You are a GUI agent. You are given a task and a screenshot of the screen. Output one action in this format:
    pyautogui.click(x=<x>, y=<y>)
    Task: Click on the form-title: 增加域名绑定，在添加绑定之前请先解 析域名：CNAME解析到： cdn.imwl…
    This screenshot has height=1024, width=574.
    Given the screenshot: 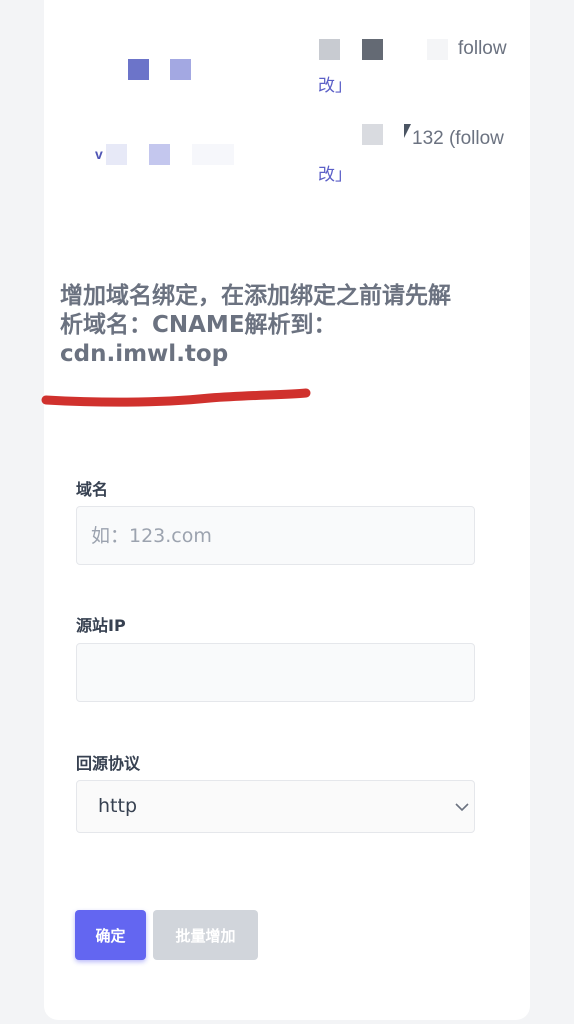 What is the action you would take?
    pyautogui.click(x=280, y=325)
    